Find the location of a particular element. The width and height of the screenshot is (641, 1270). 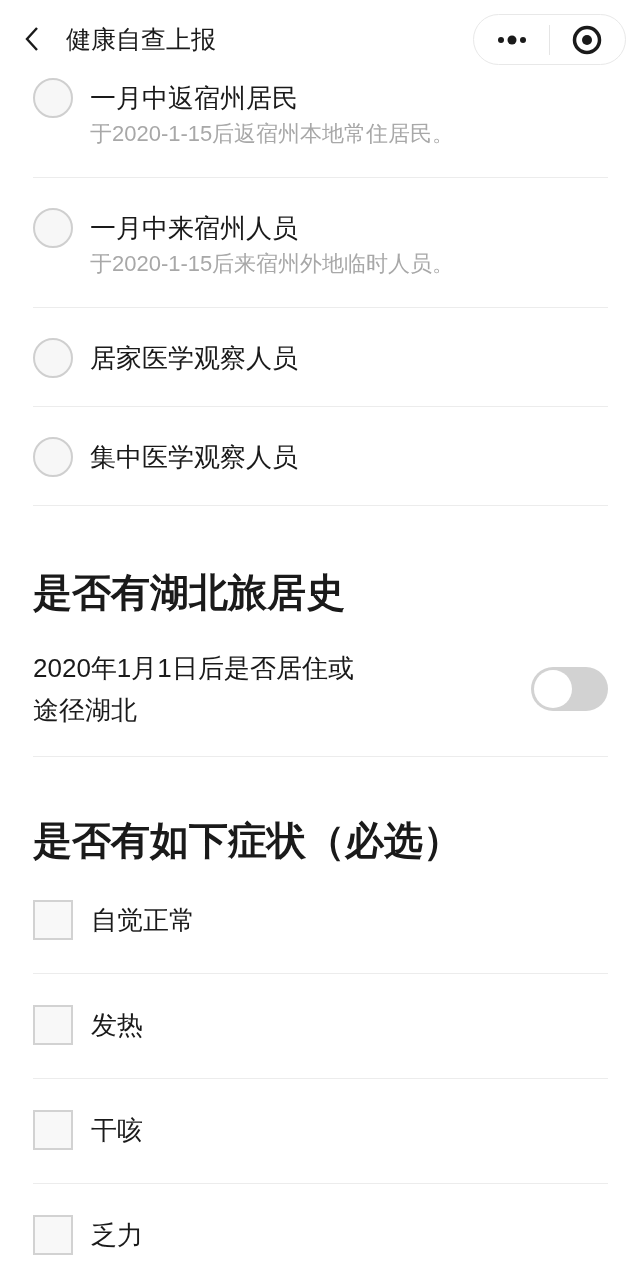

option-title: 集中医学观察人员 is located at coordinates (194, 457).